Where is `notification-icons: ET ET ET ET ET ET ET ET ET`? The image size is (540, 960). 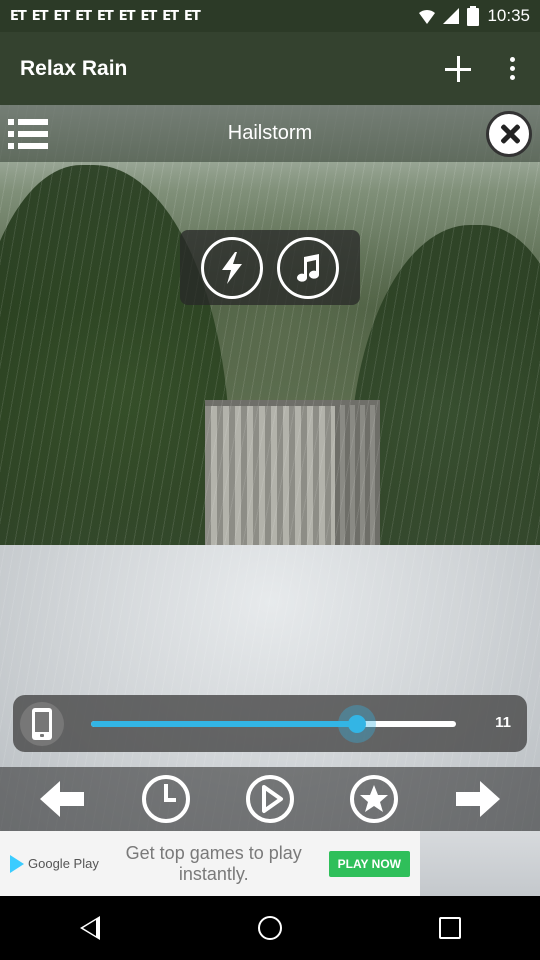 notification-icons: ET ET ET ET ET ET ET ET ET is located at coordinates (105, 16).